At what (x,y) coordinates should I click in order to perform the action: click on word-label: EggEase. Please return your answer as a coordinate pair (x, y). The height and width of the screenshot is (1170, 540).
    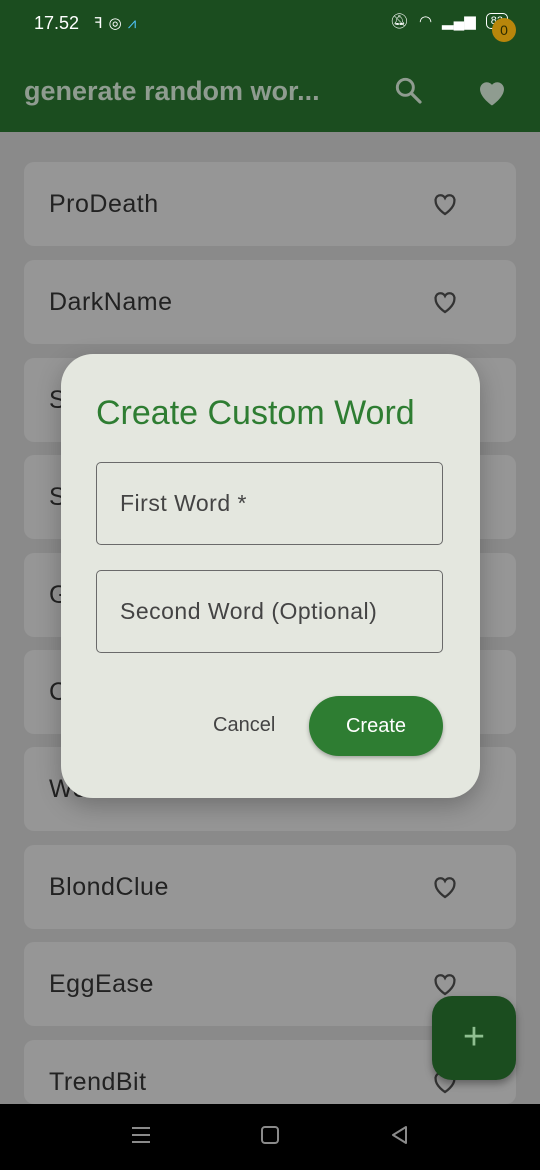
    Looking at the image, I should click on (101, 984).